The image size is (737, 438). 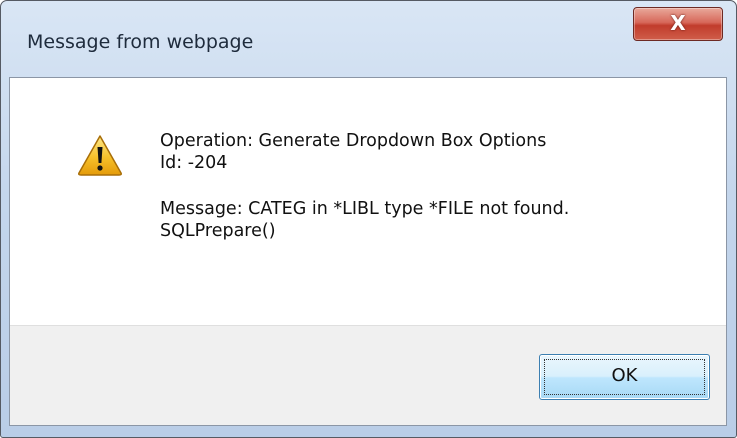 I want to click on ok-button-label: OK, so click(x=624, y=375).